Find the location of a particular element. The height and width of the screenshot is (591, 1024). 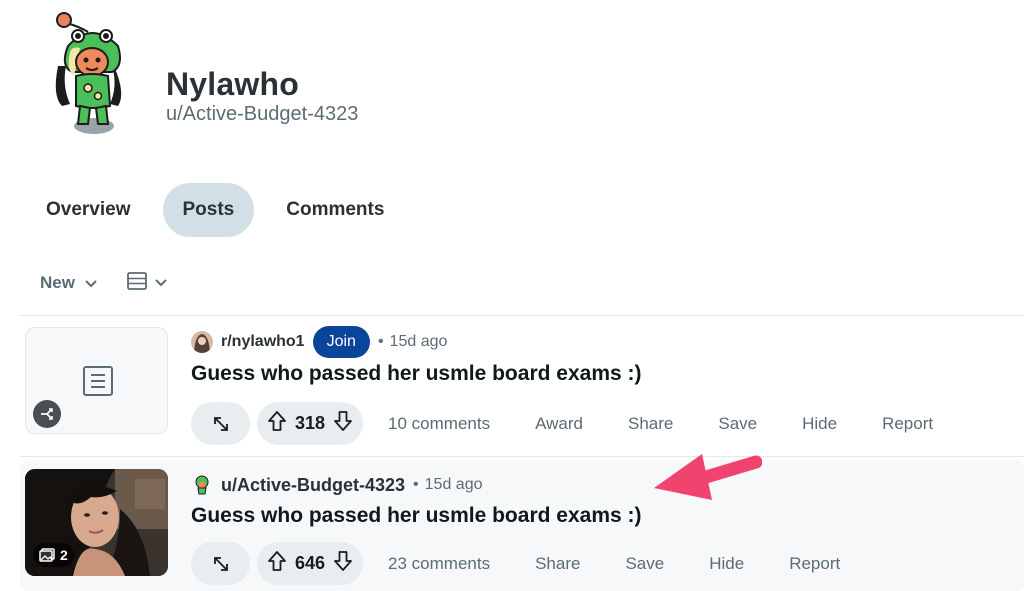

profile-tabs: Overview Posts Comments is located at coordinates (221, 210).